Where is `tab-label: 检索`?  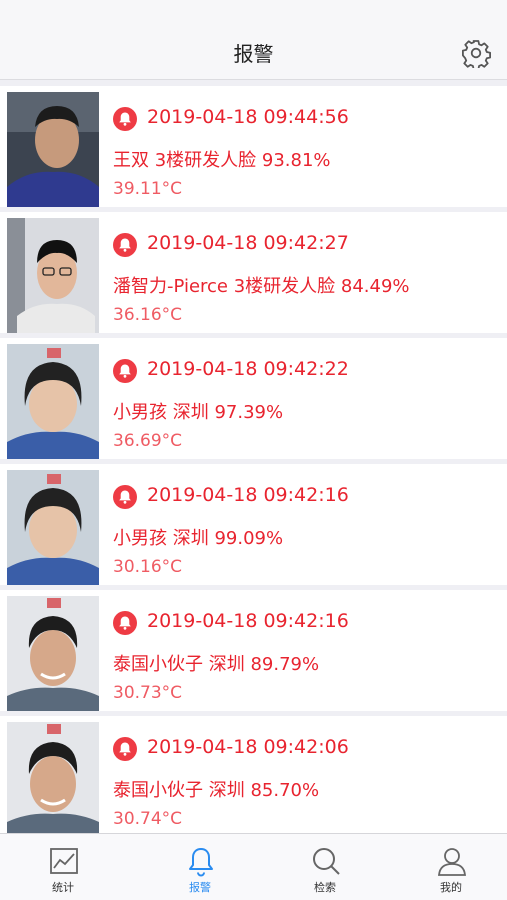
tab-label: 检索 is located at coordinates (325, 887).